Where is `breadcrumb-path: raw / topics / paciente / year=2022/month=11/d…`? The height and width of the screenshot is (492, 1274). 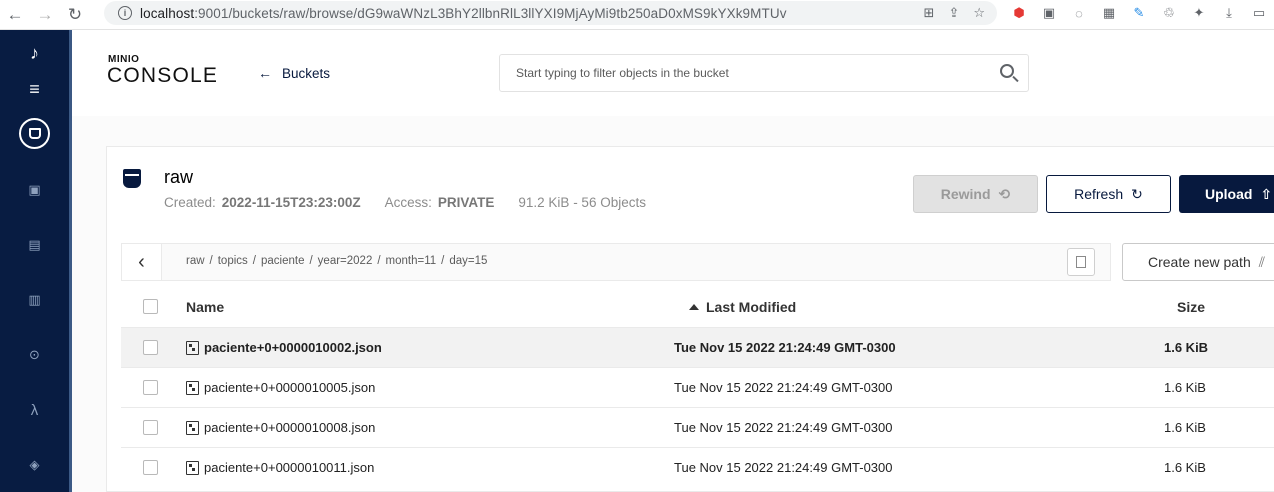 breadcrumb-path: raw / topics / paciente / year=2022/month=11/d… is located at coordinates (337, 261).